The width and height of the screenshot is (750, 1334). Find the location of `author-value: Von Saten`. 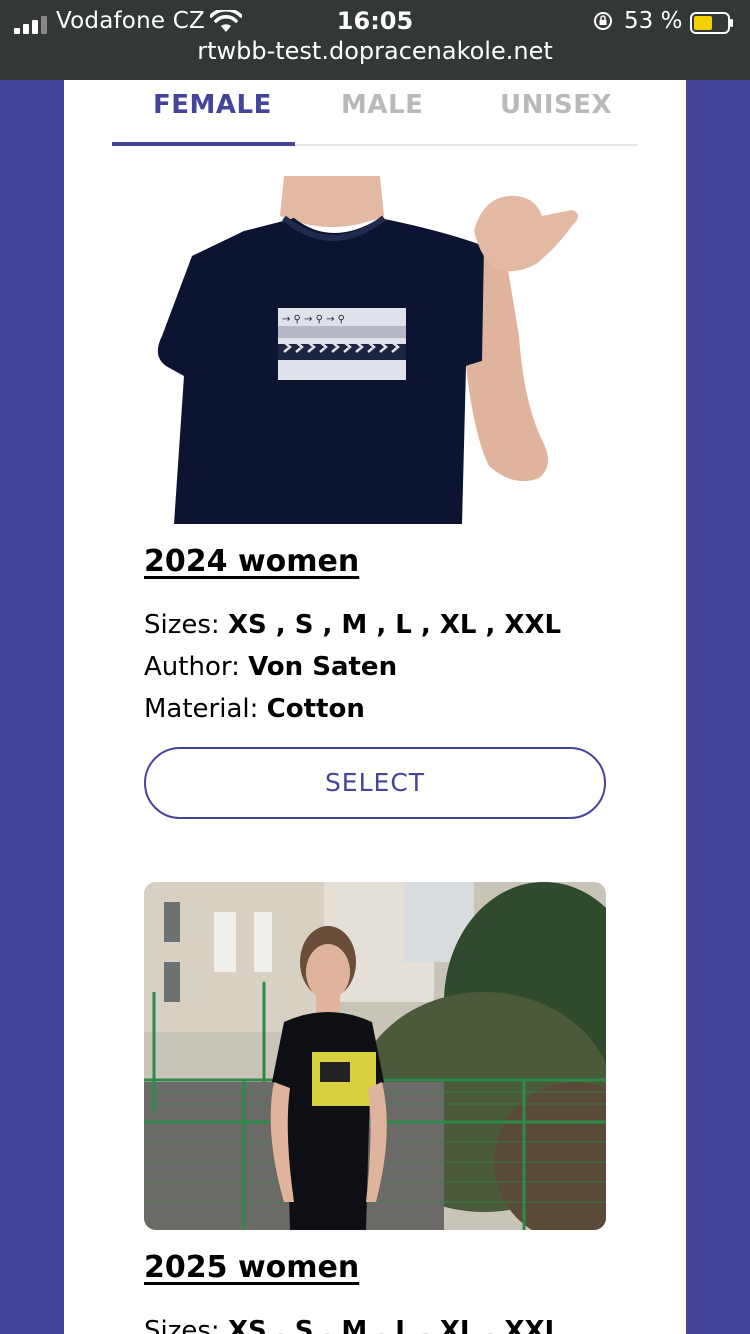

author-value: Von Saten is located at coordinates (323, 667).